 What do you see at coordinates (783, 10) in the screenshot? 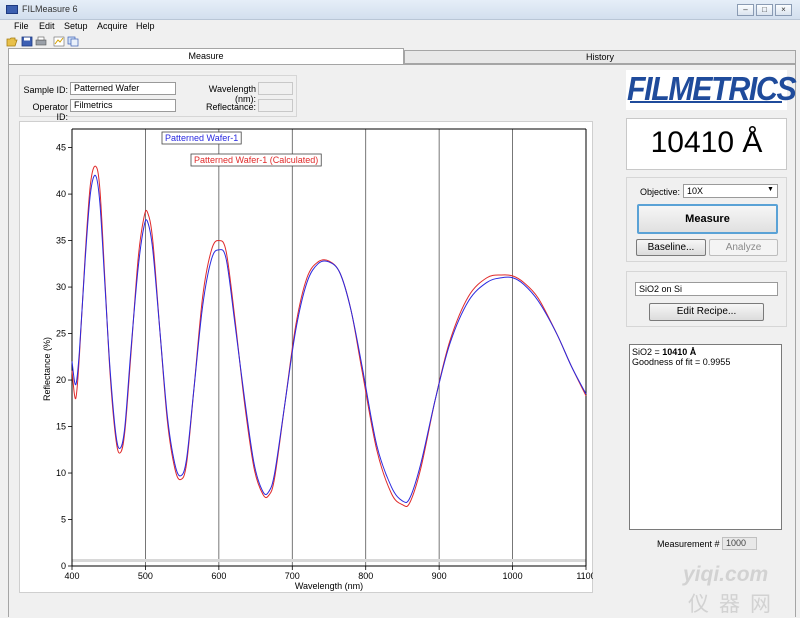
I see `close-button: ×` at bounding box center [783, 10].